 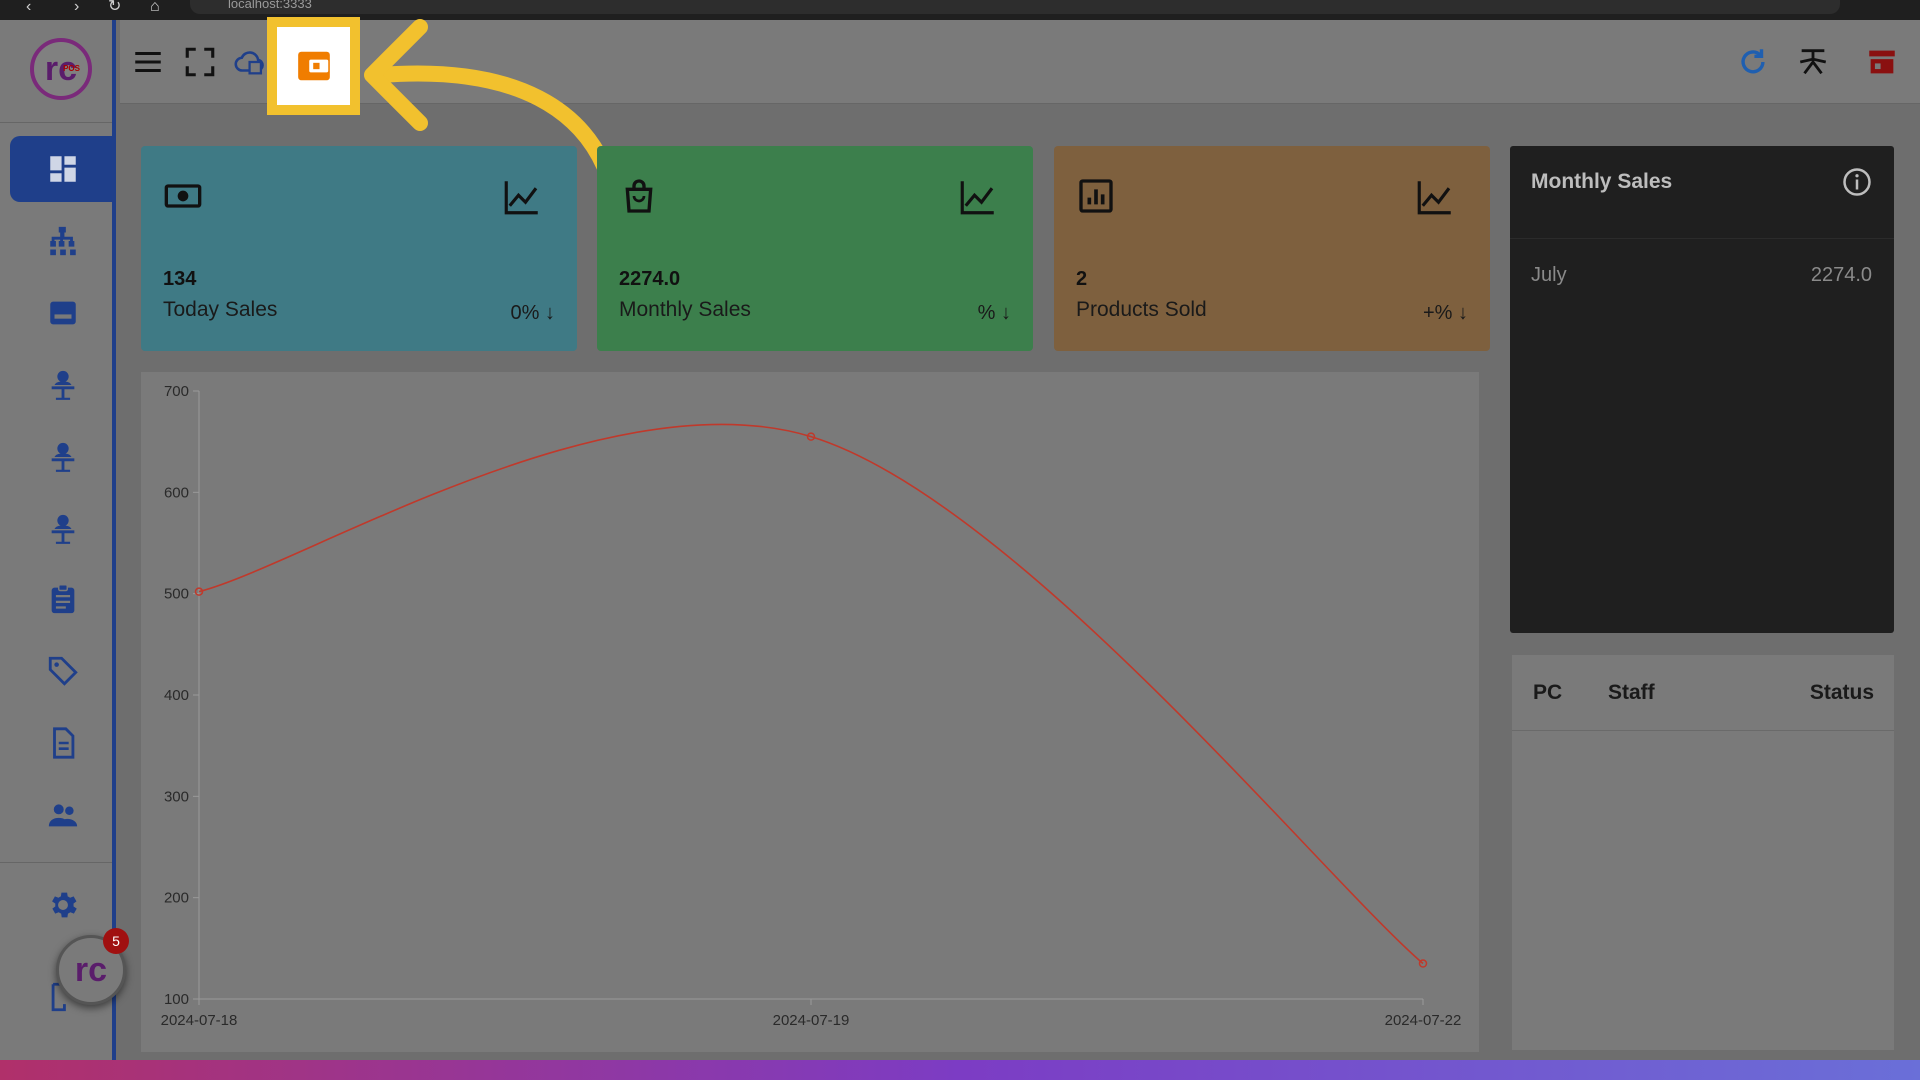 I want to click on hamburger-icon, so click(x=148, y=62).